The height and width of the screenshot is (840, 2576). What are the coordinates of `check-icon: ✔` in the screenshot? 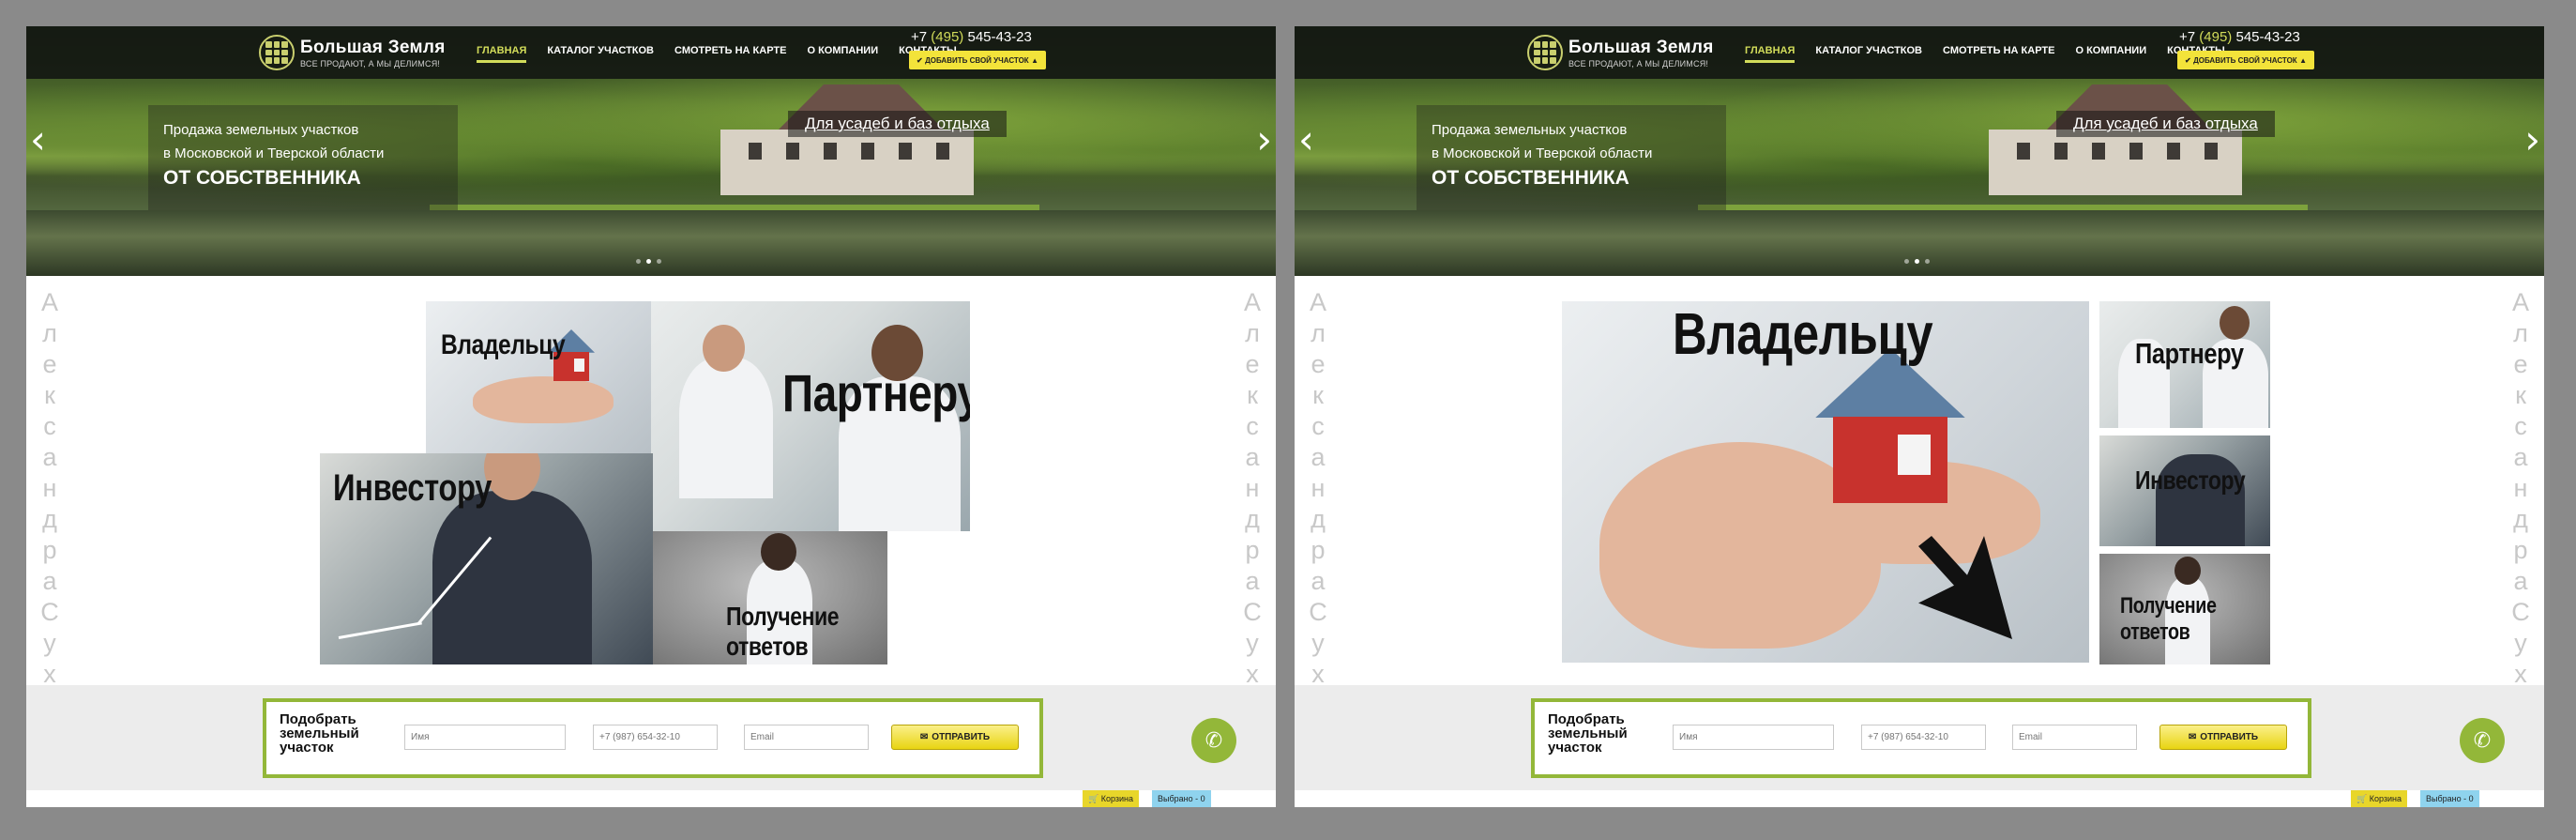 It's located at (920, 60).